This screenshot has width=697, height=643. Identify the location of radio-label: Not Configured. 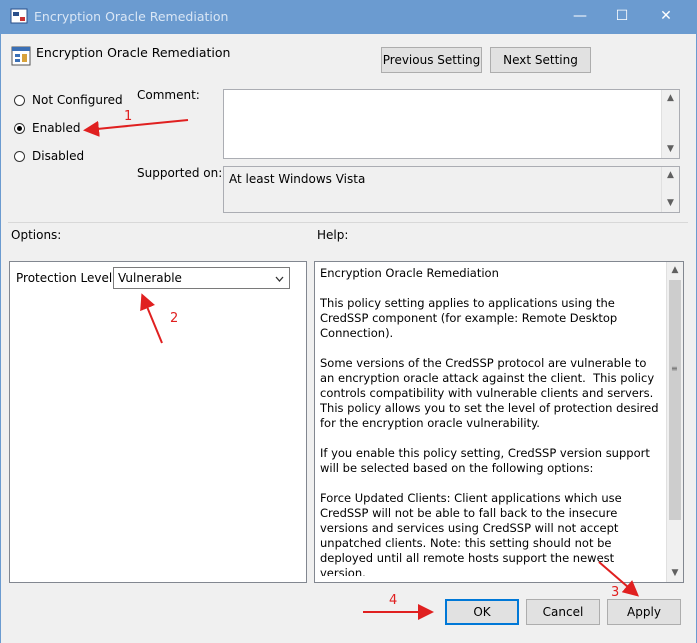
(77, 100).